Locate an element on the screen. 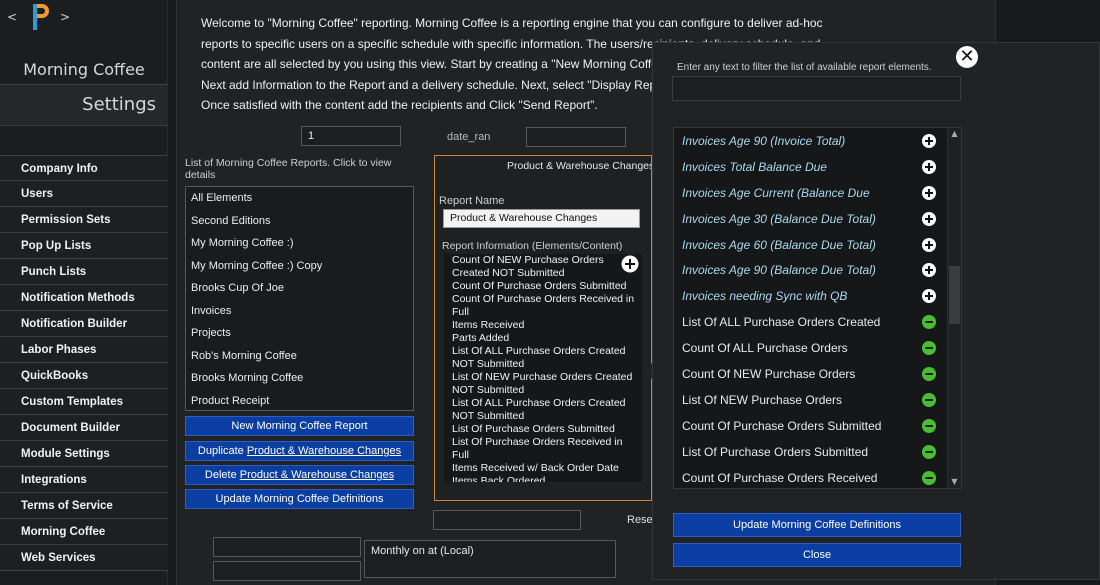  report-element-label: Count Of Purchase Orders Submitted is located at coordinates (782, 425).